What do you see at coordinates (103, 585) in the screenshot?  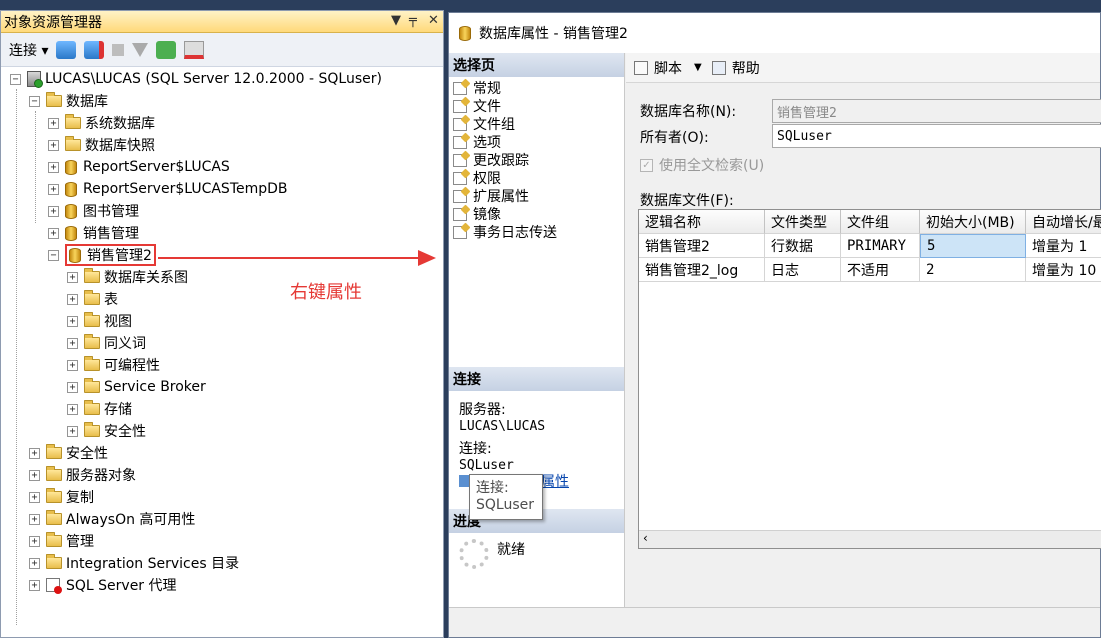 I see `tree-node-sql-agent: + SQL Server 代理` at bounding box center [103, 585].